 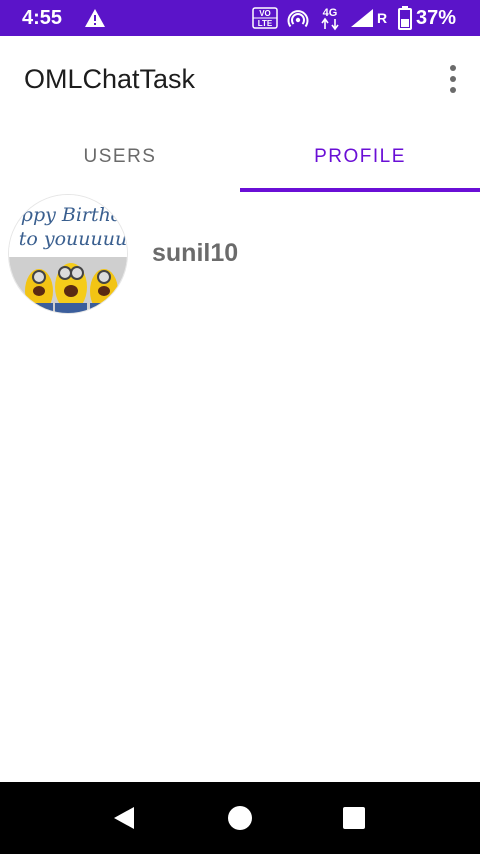 I want to click on tab-users: USERS, so click(x=120, y=157).